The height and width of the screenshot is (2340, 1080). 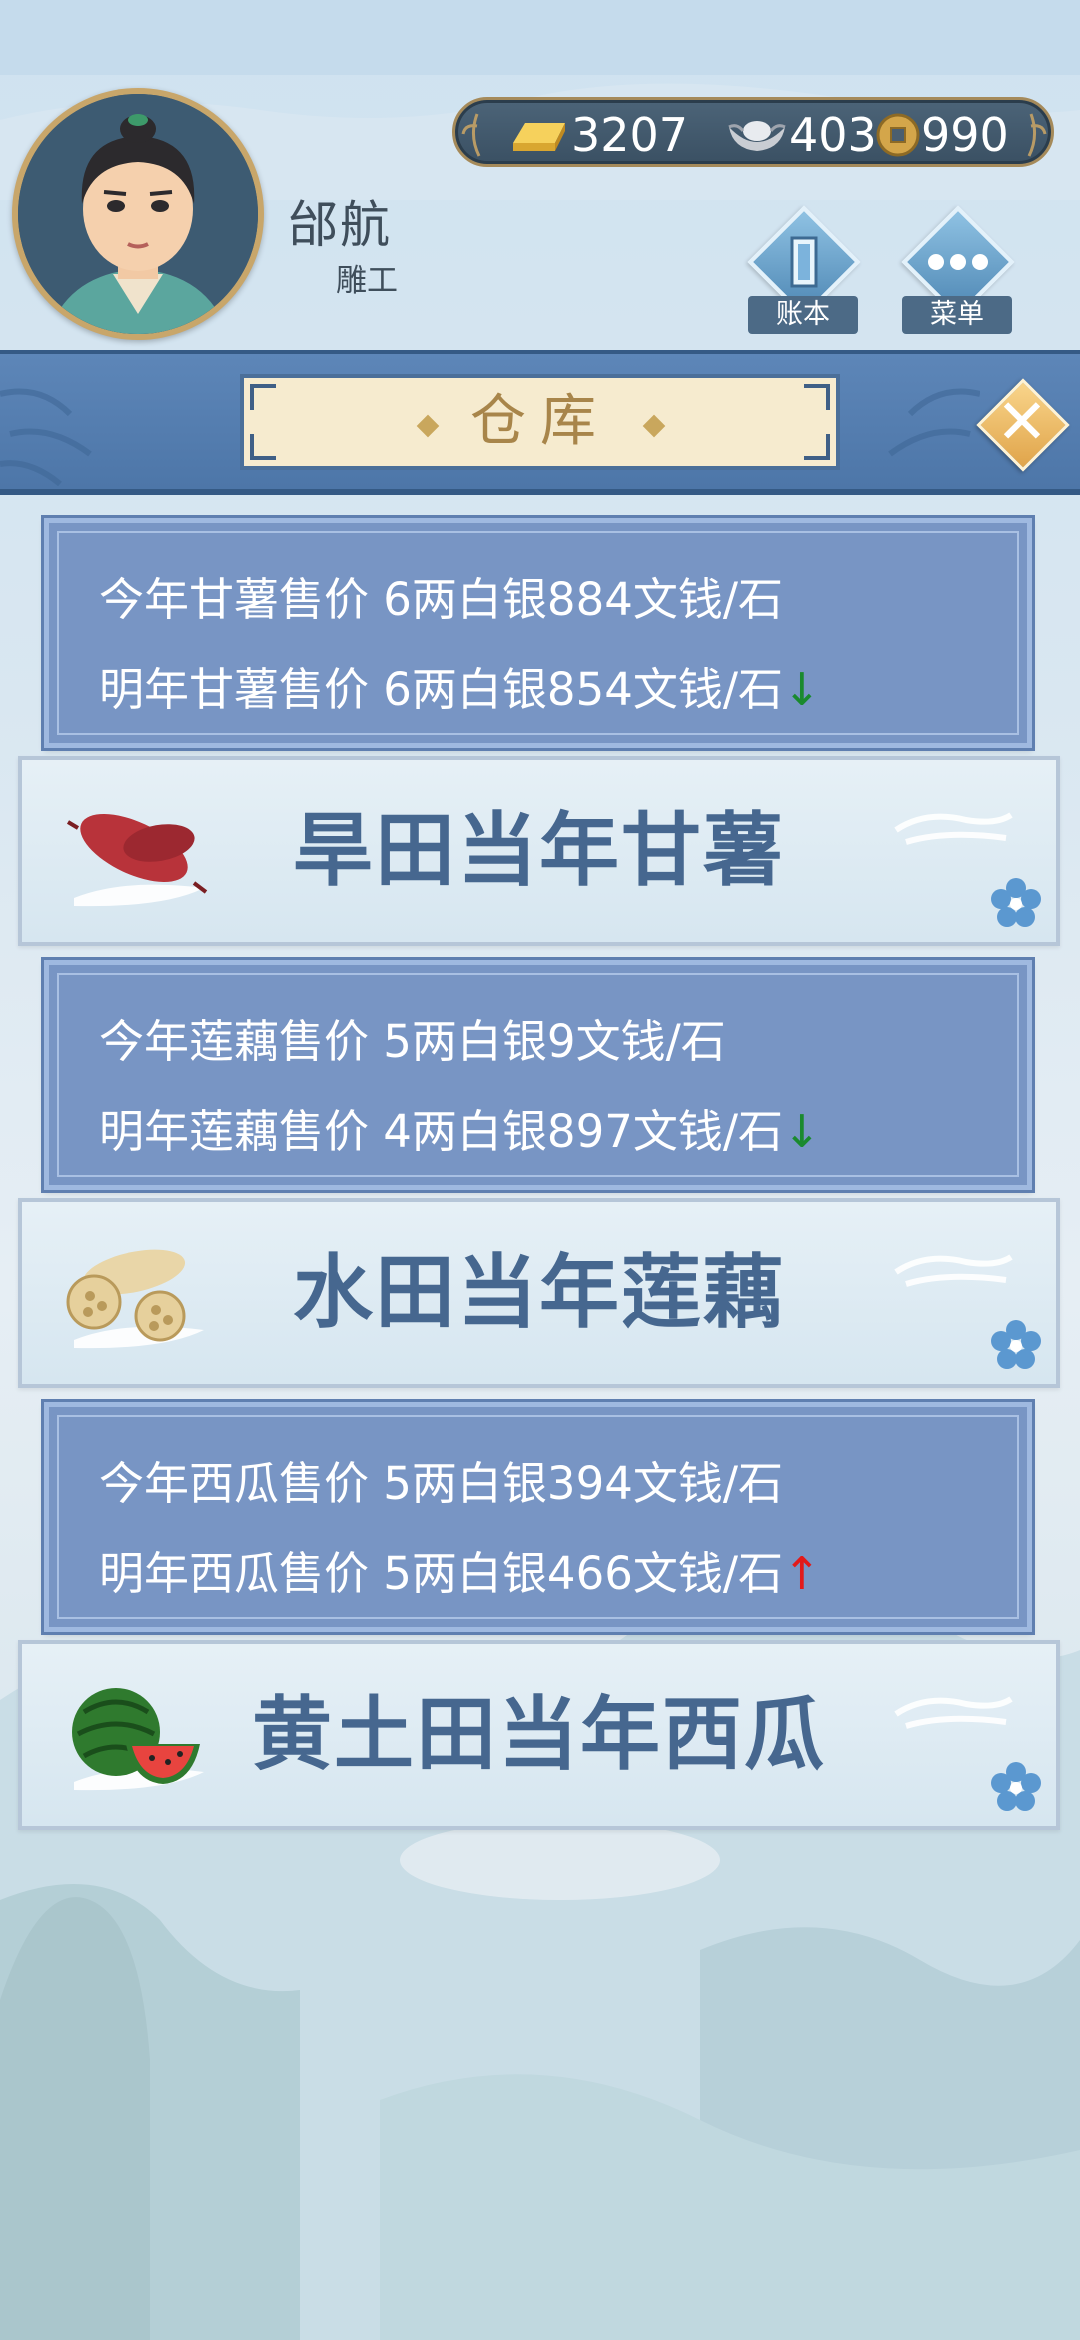 What do you see at coordinates (441, 599) in the screenshot?
I see `this-year-price: 今年甘薯售价 6两白银884文钱/石` at bounding box center [441, 599].